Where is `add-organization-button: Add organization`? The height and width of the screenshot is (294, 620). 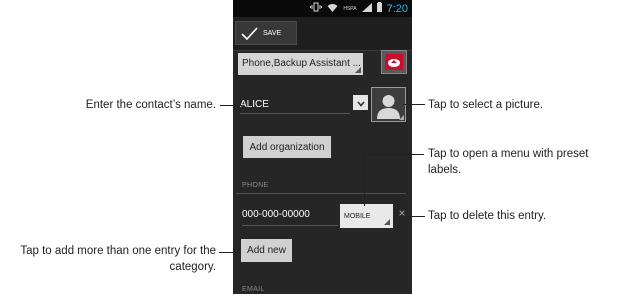
add-organization-button: Add organization is located at coordinates (287, 147).